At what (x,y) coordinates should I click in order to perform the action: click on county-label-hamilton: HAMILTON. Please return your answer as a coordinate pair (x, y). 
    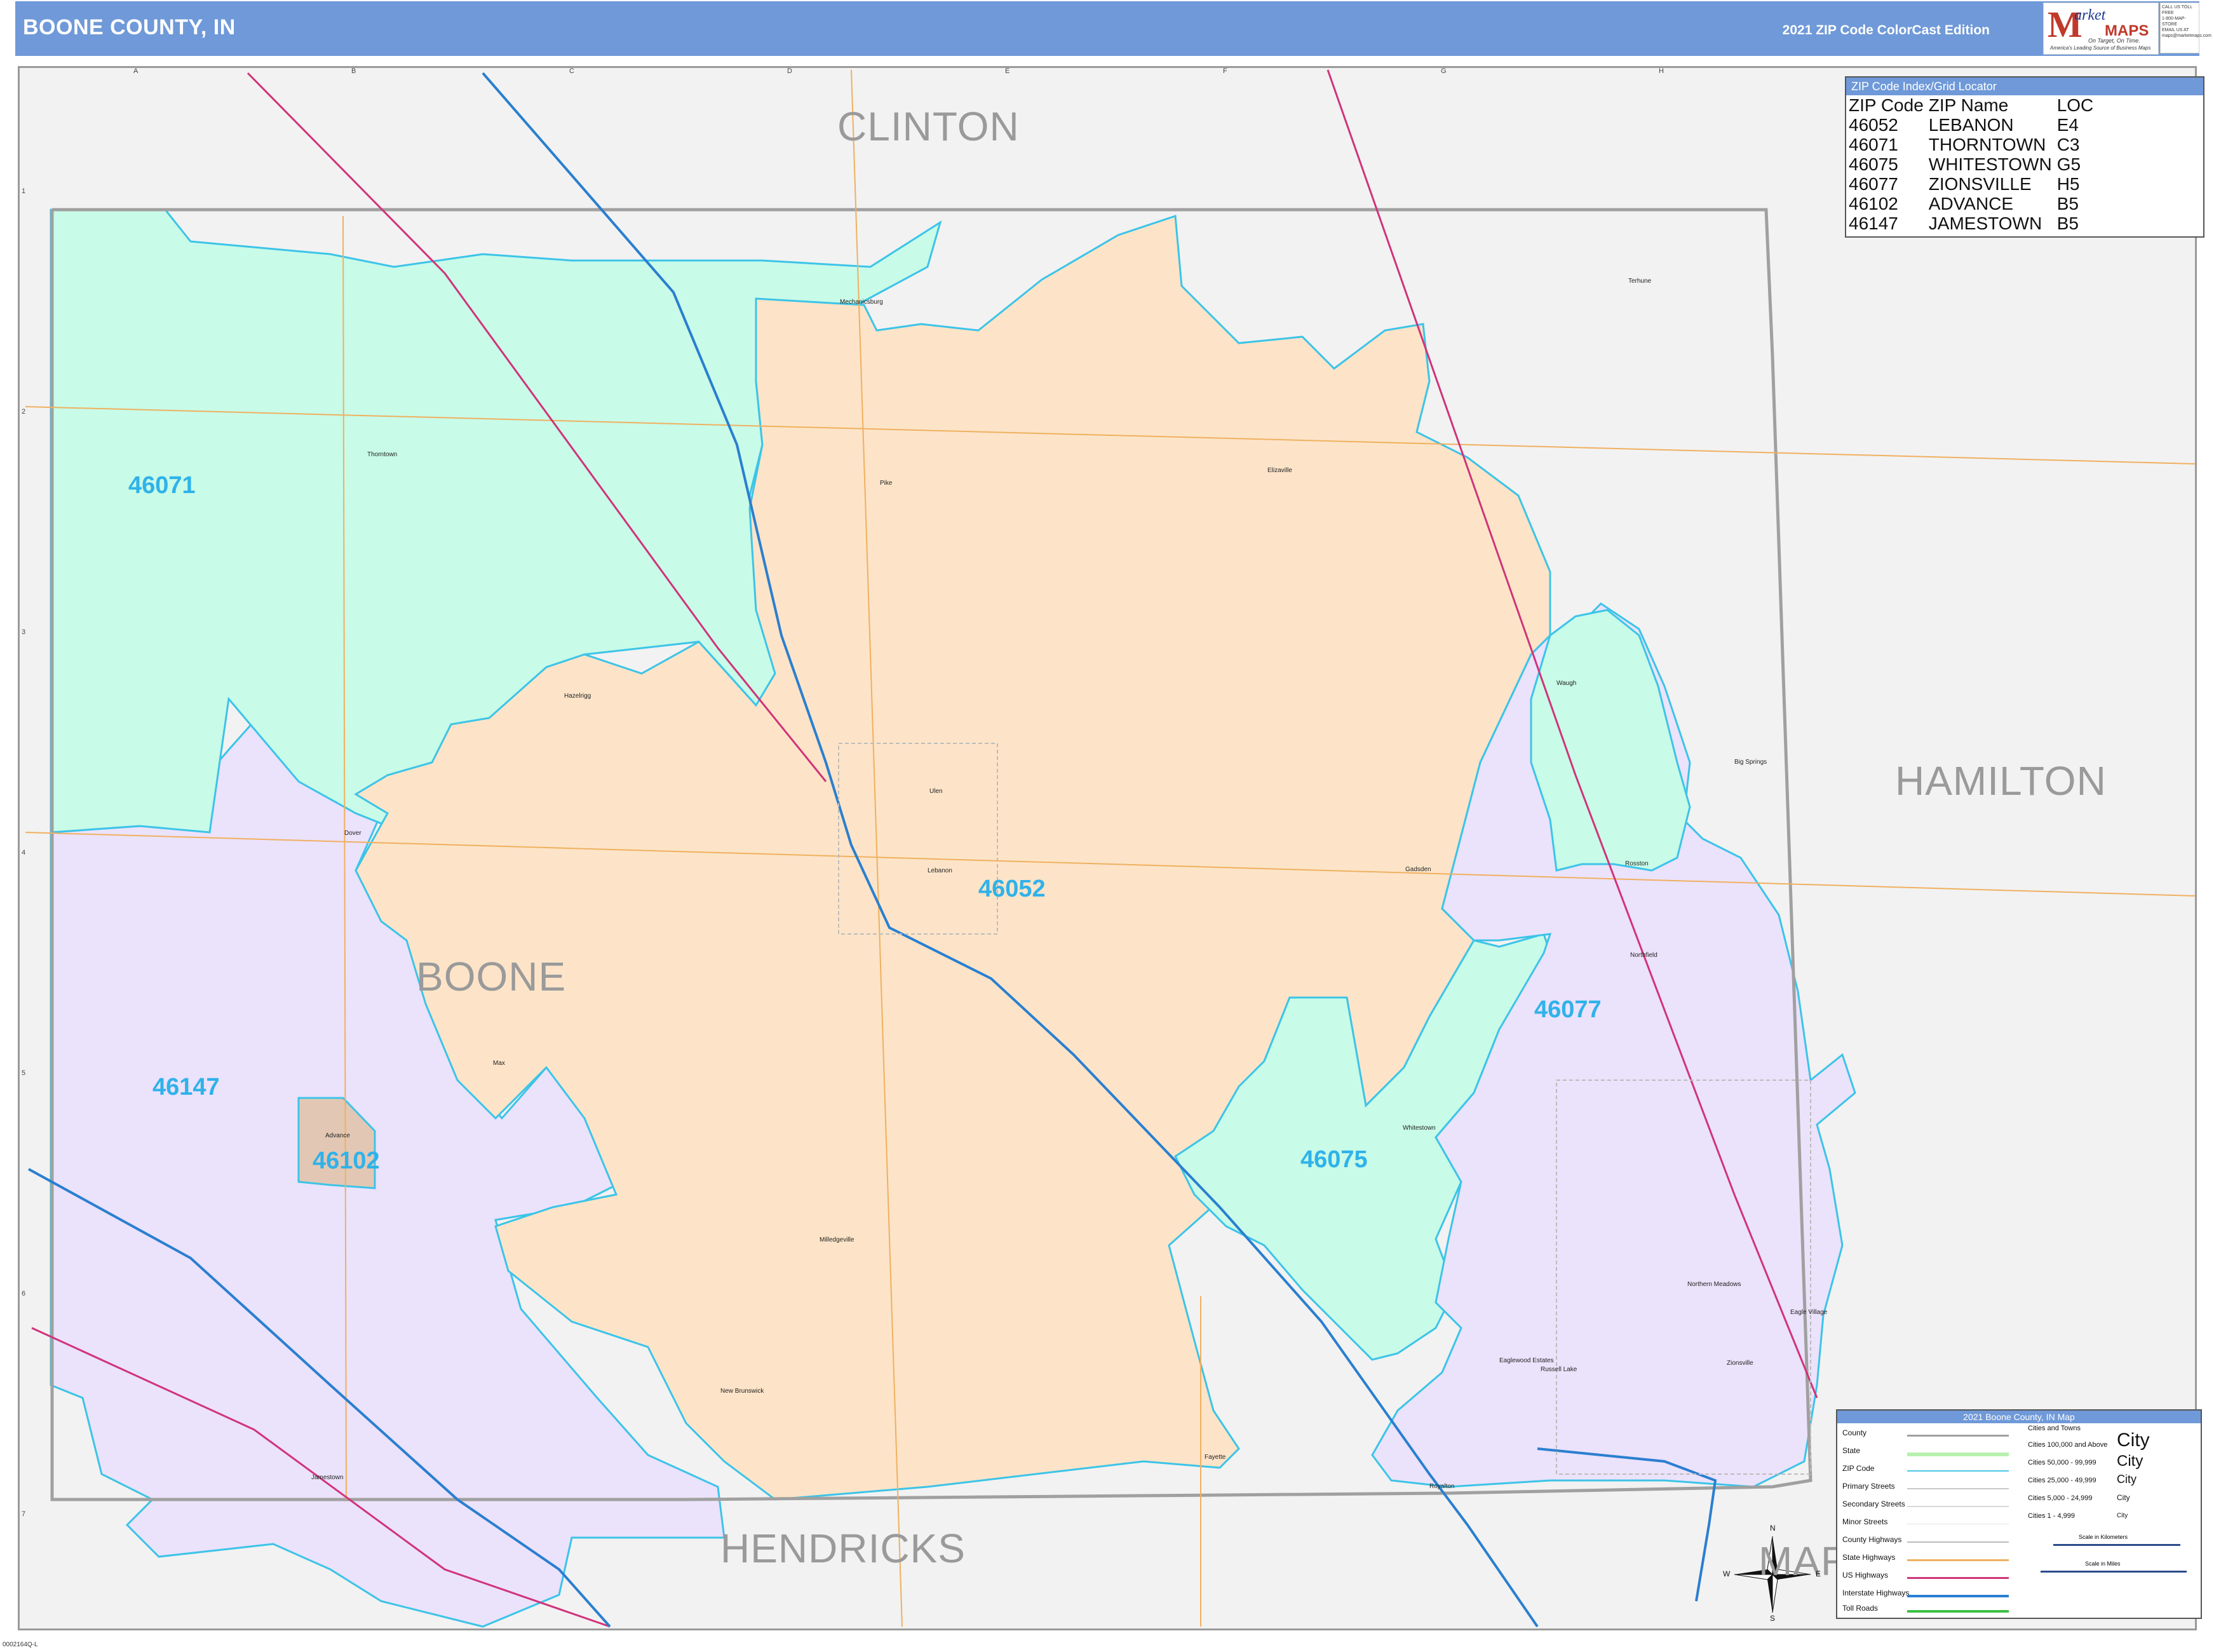
    Looking at the image, I should click on (2001, 781).